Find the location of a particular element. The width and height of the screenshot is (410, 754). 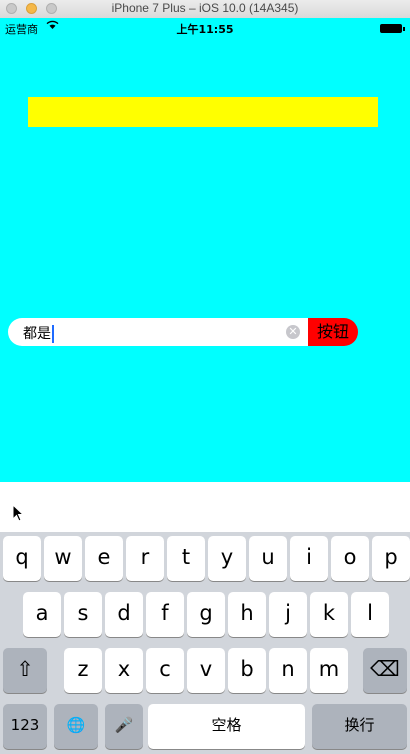

clear-text-icon: ✕ is located at coordinates (293, 332).